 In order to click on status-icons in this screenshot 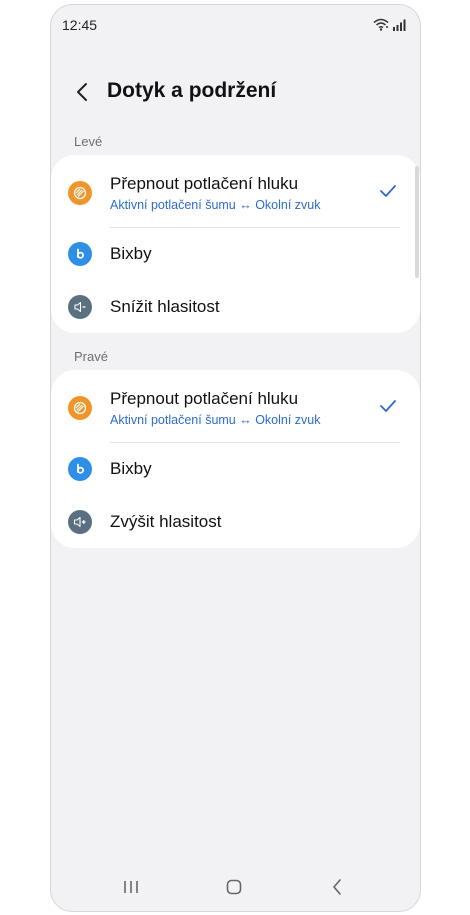, I will do `click(389, 27)`.